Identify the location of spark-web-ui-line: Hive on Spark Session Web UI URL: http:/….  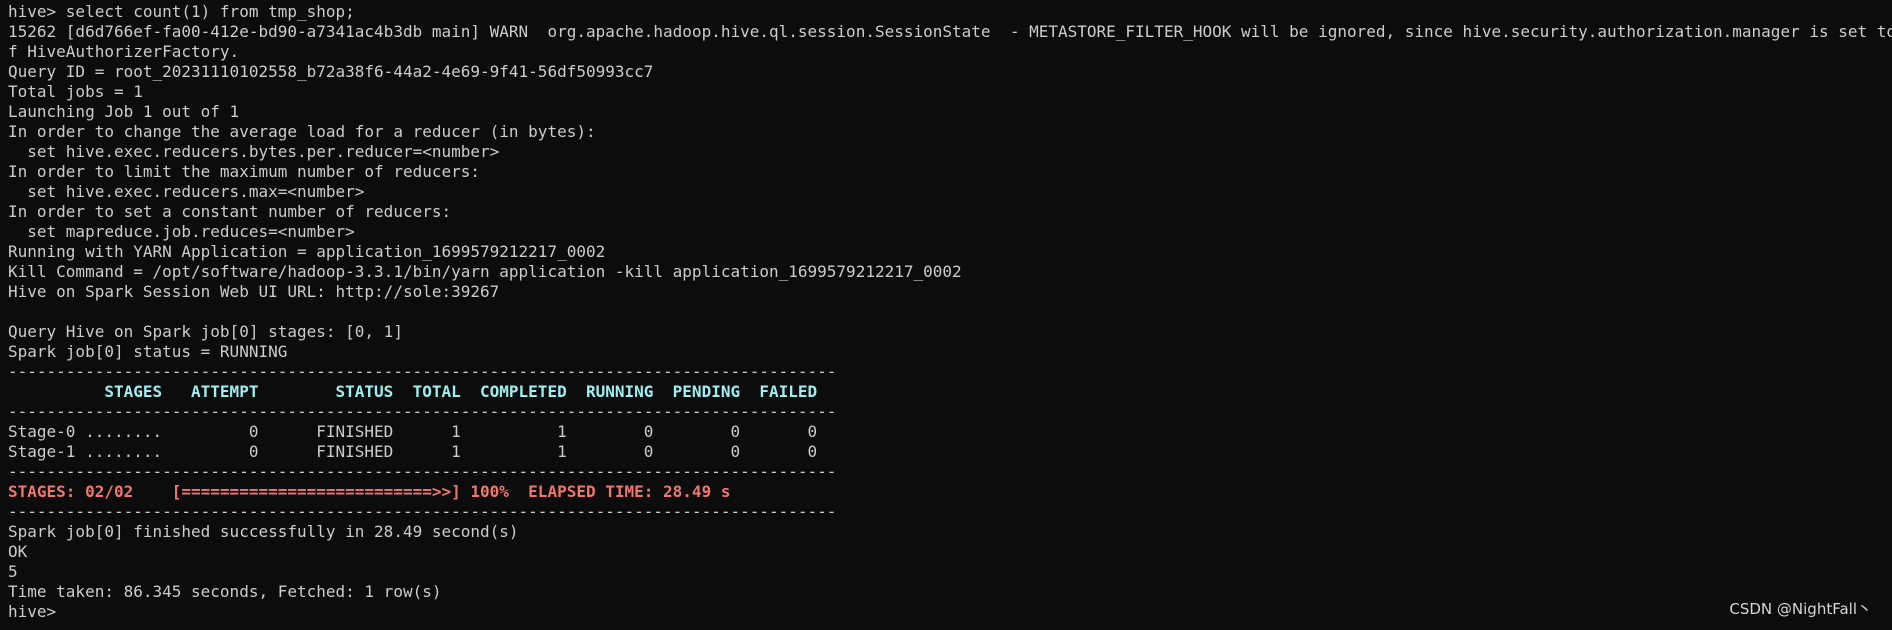
(254, 291).